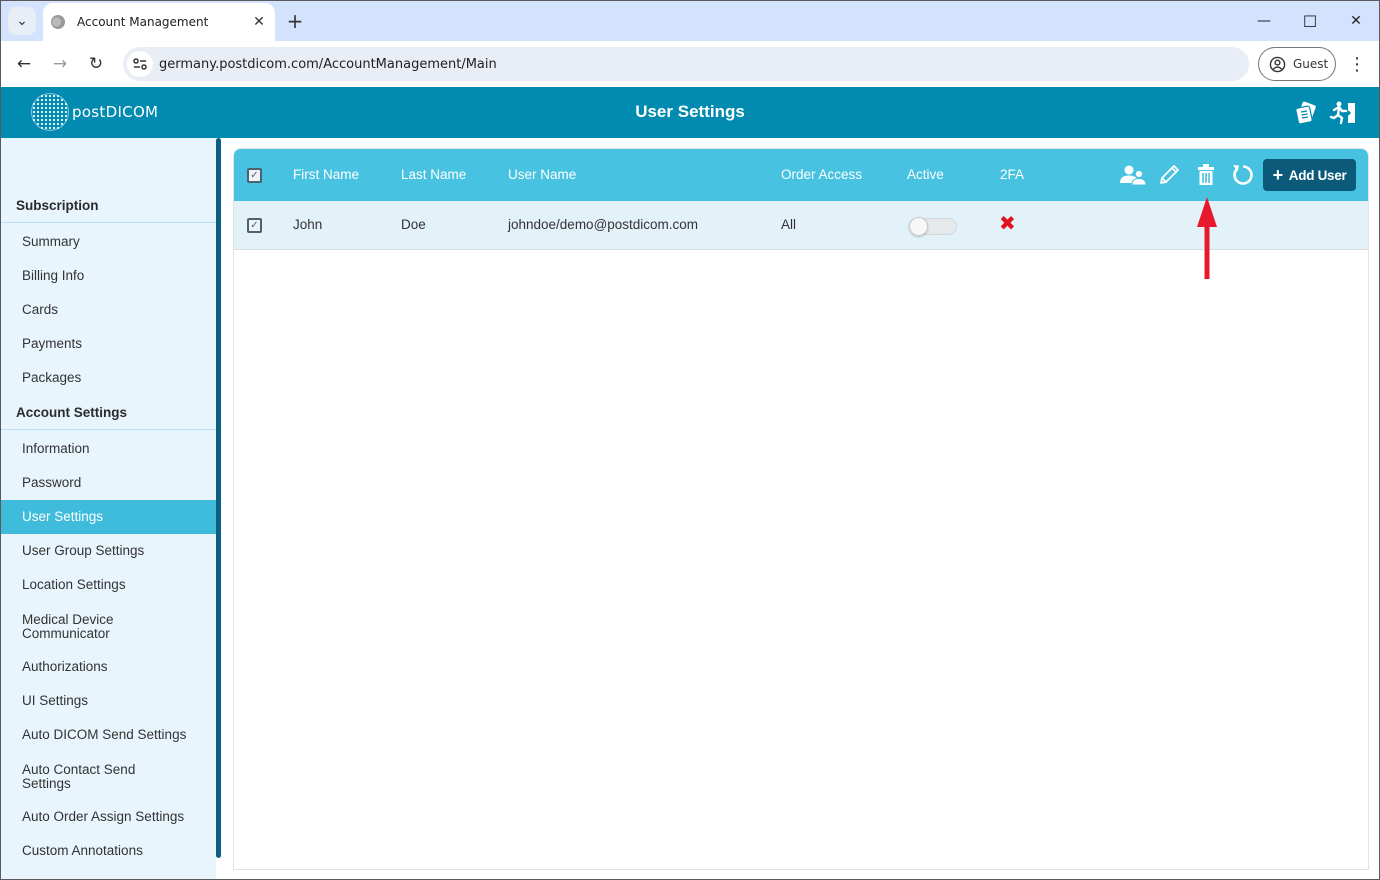 This screenshot has width=1380, height=880. What do you see at coordinates (108, 378) in the screenshot?
I see `sidebar-item-packages: Packages` at bounding box center [108, 378].